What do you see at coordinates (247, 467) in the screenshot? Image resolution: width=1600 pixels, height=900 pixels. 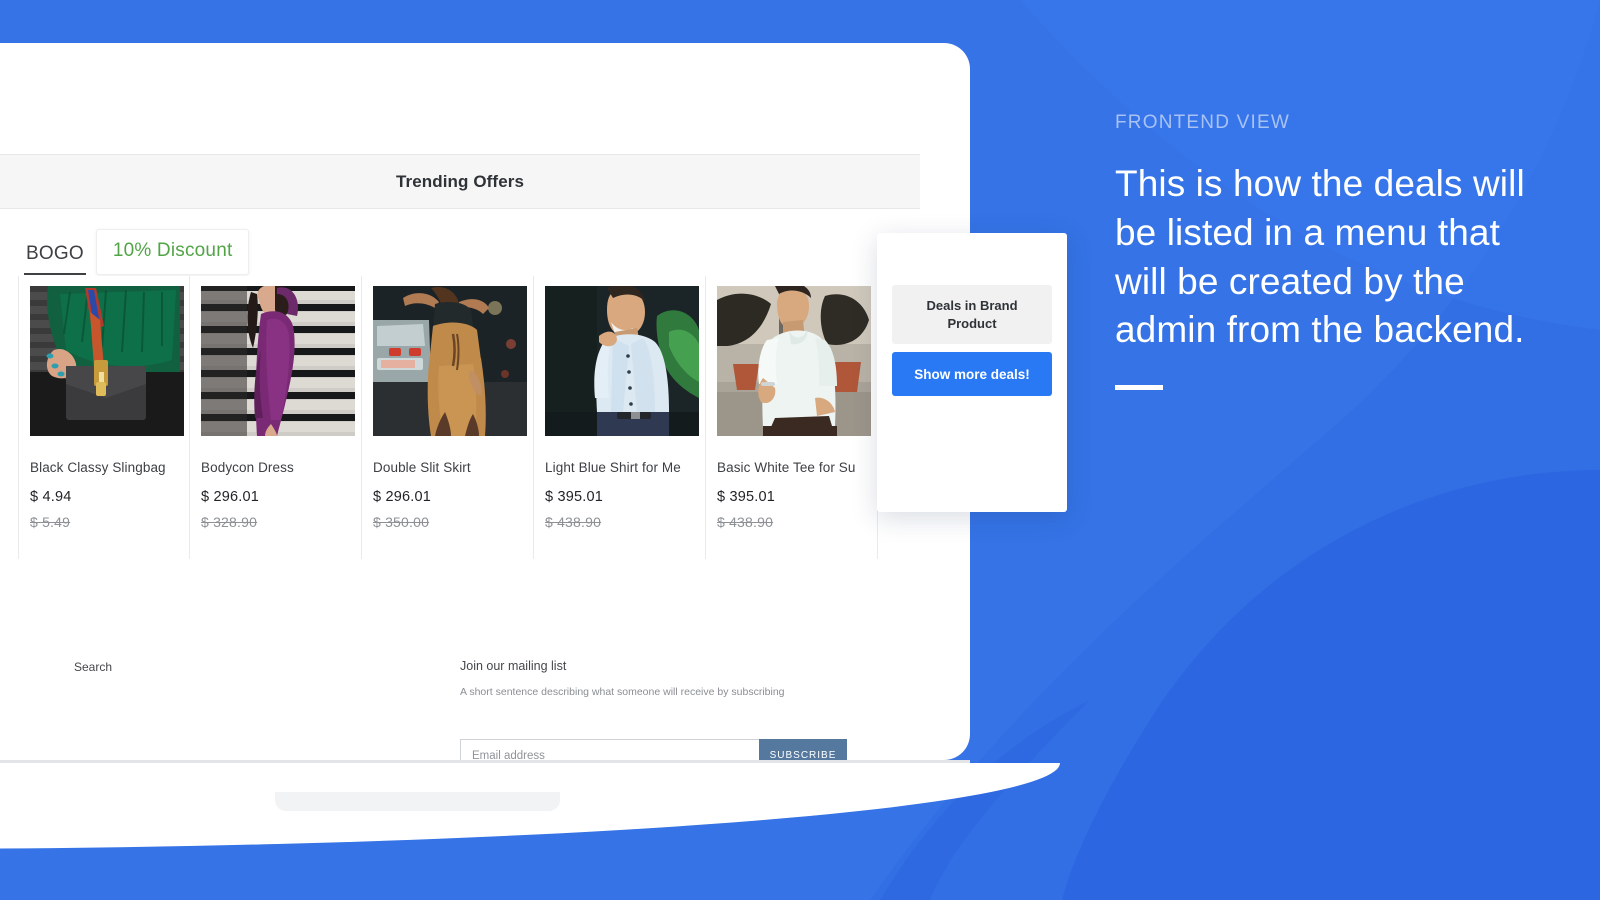 I see `product-title: Bodycon Dress` at bounding box center [247, 467].